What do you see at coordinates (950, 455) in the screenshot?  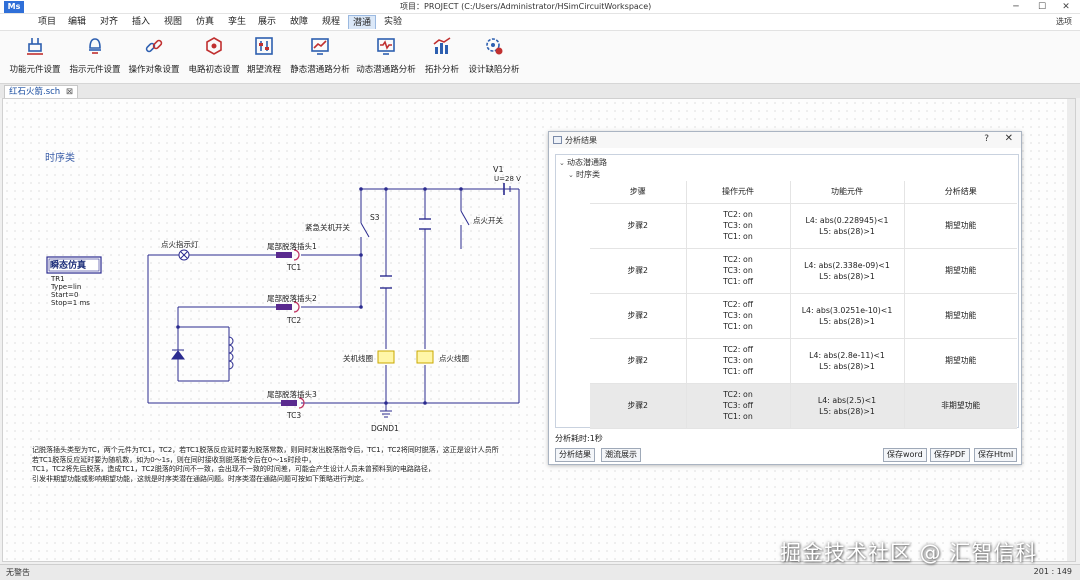 I see `save-pdf-button: 保存PDF` at bounding box center [950, 455].